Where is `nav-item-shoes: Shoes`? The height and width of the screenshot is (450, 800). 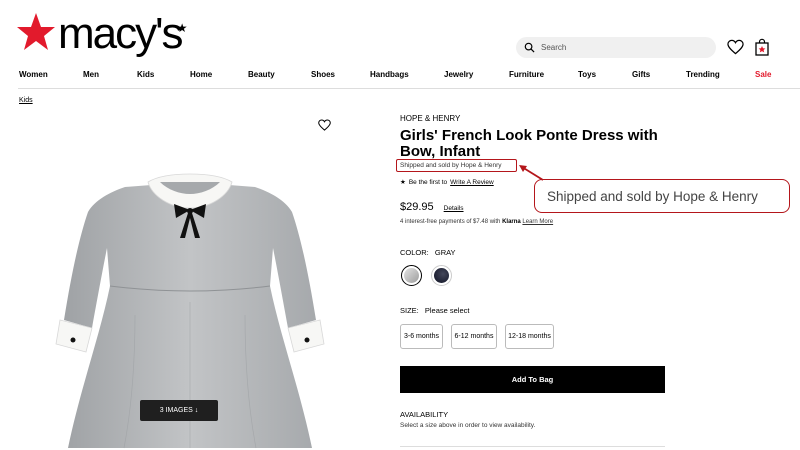
nav-item-shoes: Shoes is located at coordinates (323, 74).